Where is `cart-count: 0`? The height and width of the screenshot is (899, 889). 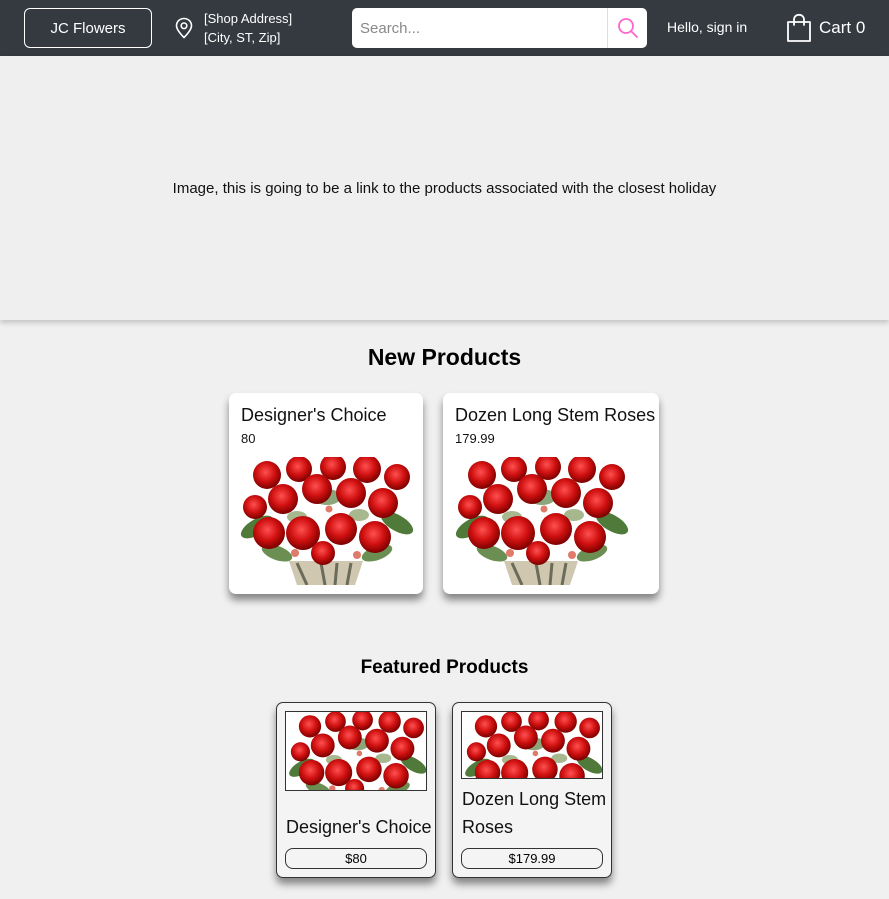 cart-count: 0 is located at coordinates (860, 27).